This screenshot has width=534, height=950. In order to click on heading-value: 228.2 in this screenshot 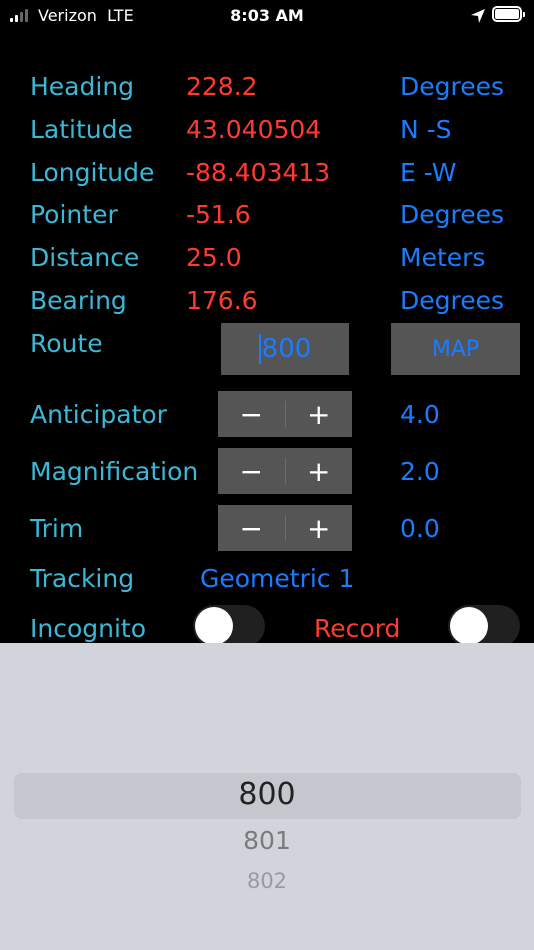, I will do `click(222, 86)`.